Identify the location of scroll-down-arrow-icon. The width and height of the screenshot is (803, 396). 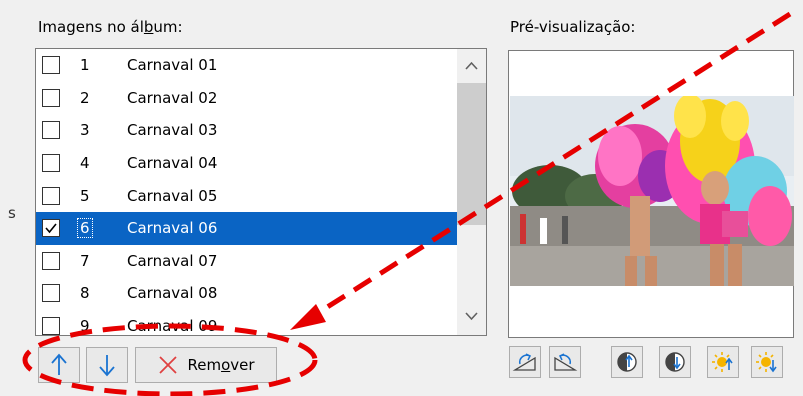
(471, 316).